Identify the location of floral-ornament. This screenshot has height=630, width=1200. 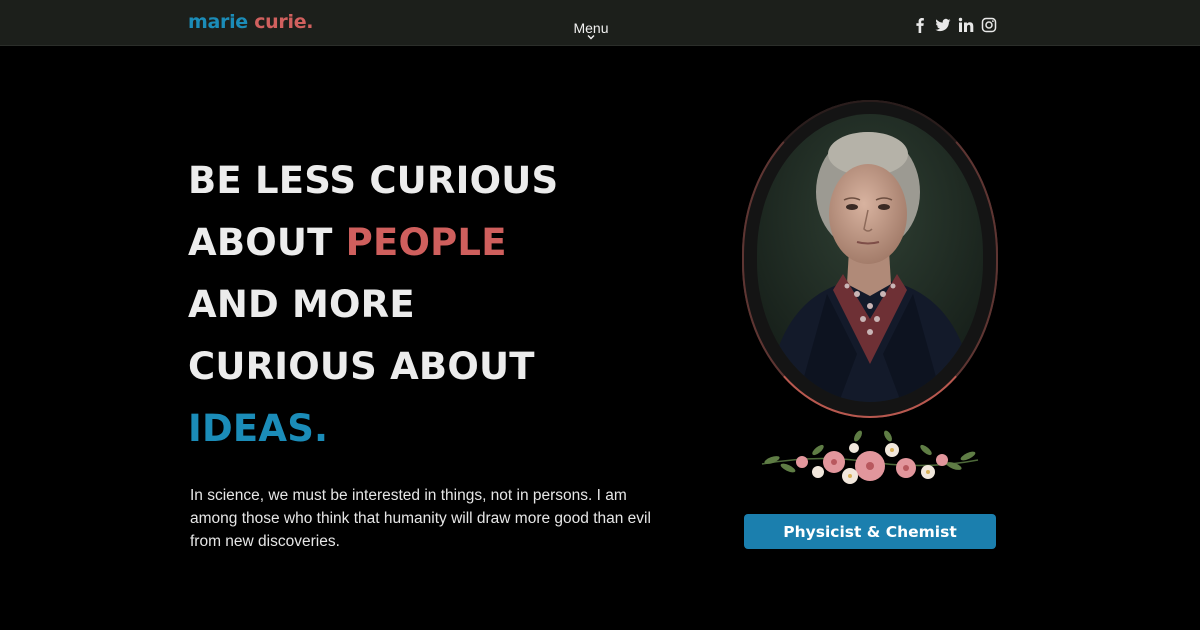
(870, 457).